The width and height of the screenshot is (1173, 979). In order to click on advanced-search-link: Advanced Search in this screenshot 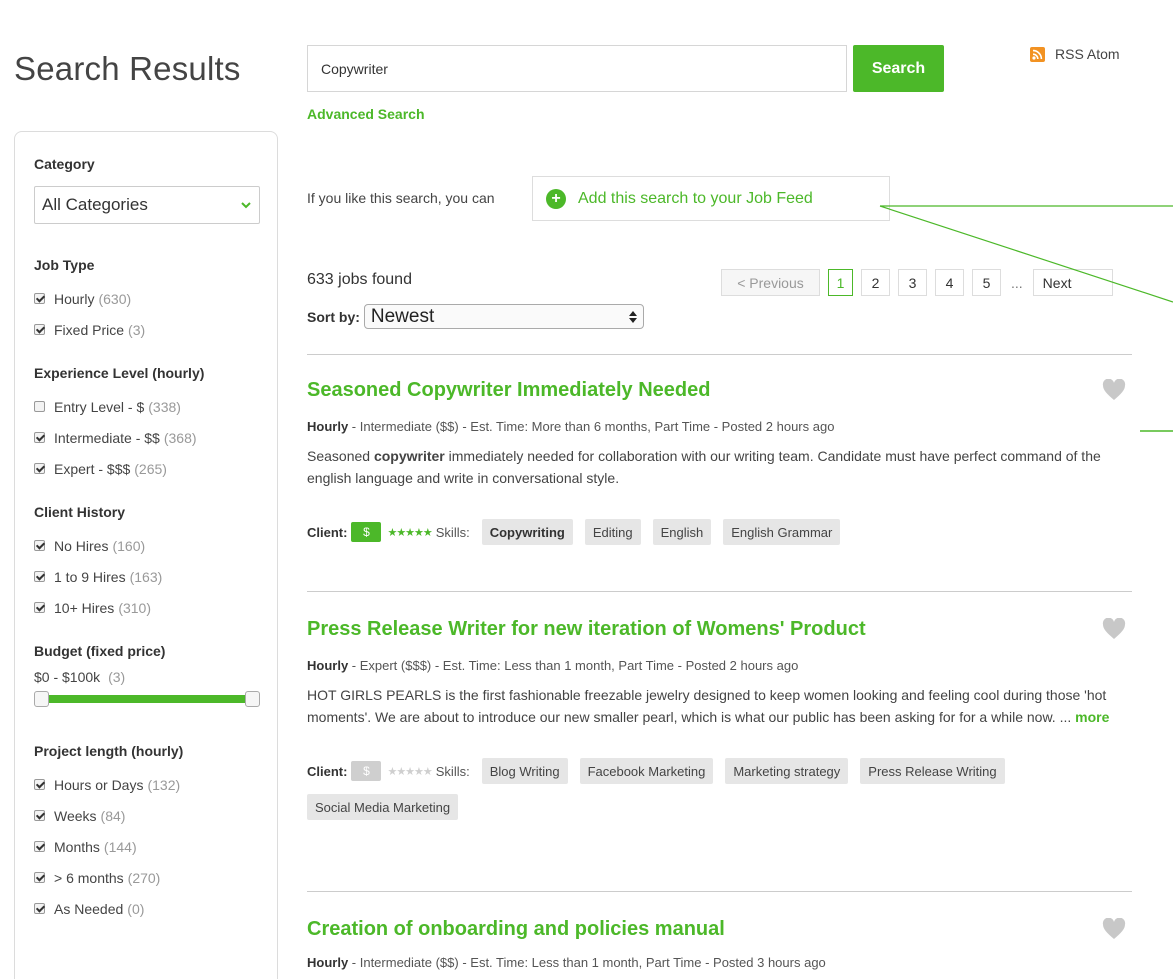, I will do `click(366, 114)`.